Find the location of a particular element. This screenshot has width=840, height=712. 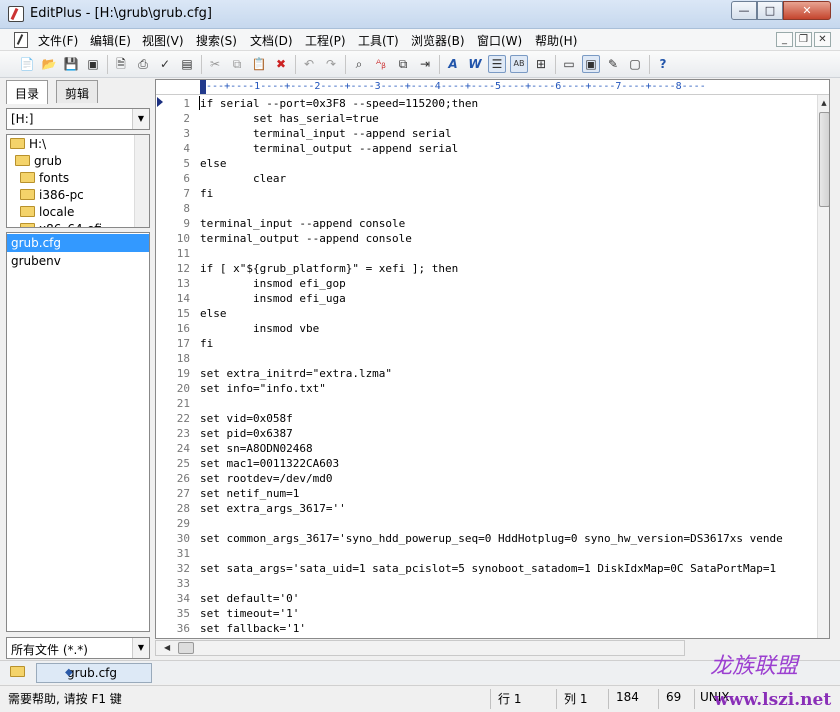

tree-item: fonts is located at coordinates (44, 179).